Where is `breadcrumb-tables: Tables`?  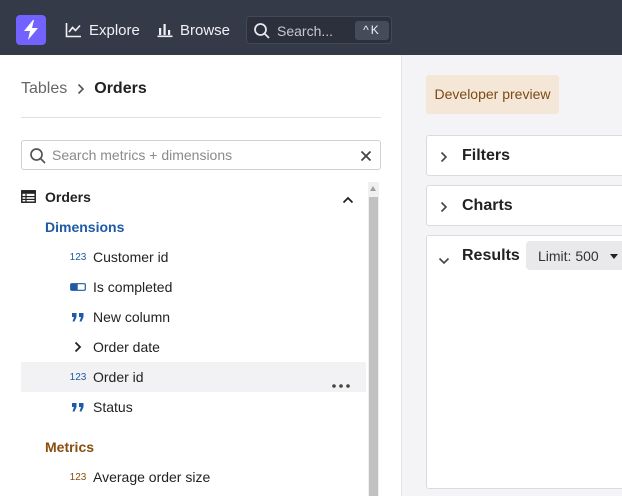
breadcrumb-tables: Tables is located at coordinates (44, 89).